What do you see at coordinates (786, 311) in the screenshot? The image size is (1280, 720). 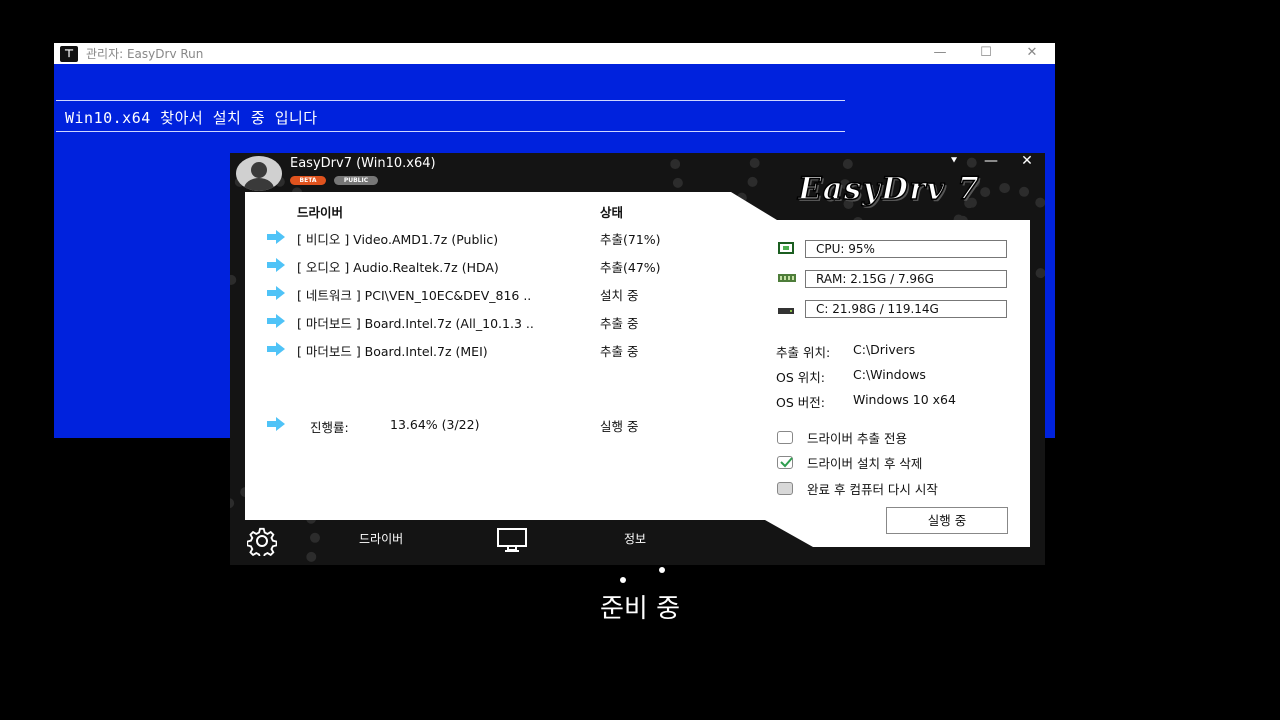 I see `disk-icon` at bounding box center [786, 311].